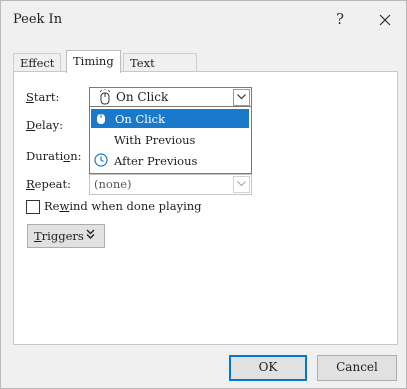 Image resolution: width=407 pixels, height=389 pixels. Describe the element at coordinates (37, 62) in the screenshot. I see `tab-effect: Effect` at that location.